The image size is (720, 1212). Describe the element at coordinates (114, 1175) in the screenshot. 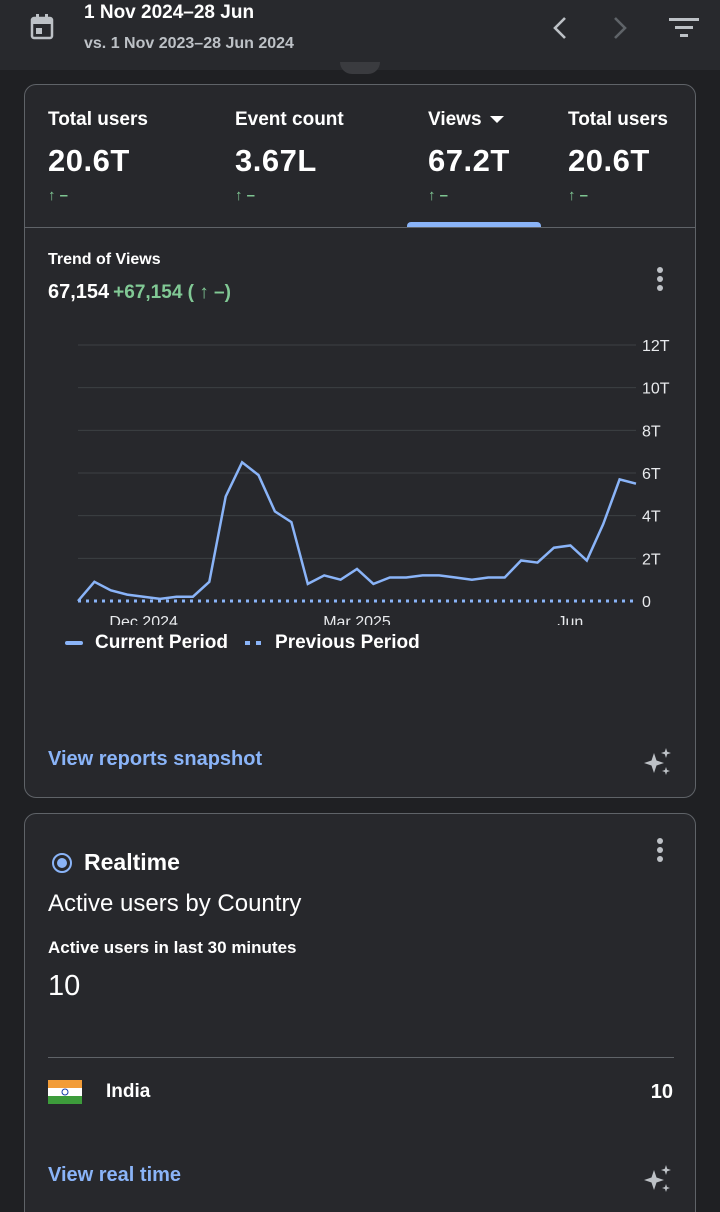

I see `view-real-time-link: View real time` at that location.